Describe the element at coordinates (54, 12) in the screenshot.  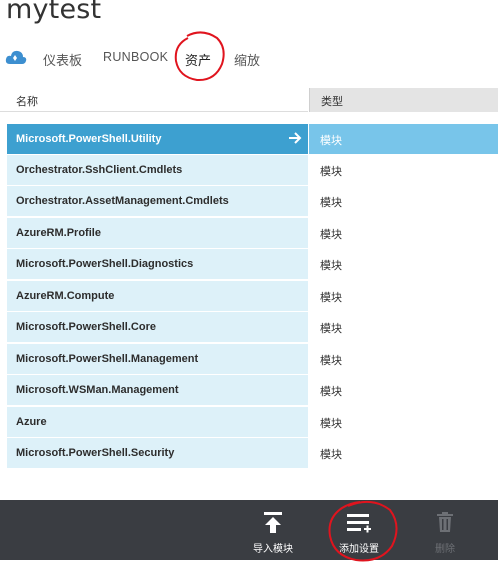
I see `page-title: mytest` at that location.